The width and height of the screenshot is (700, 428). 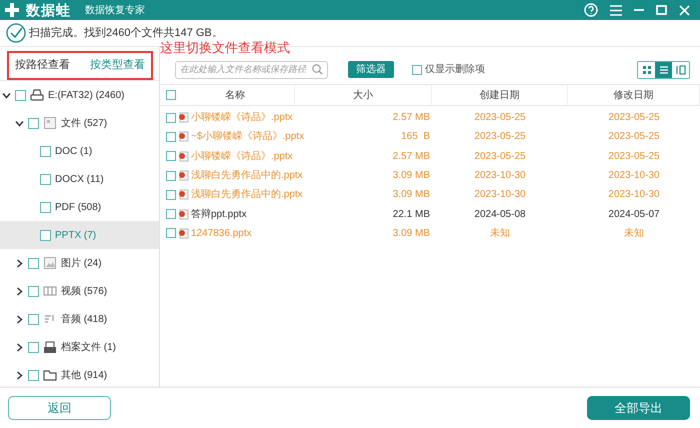 I want to click on tree-label: 其他 (914), so click(x=84, y=375).